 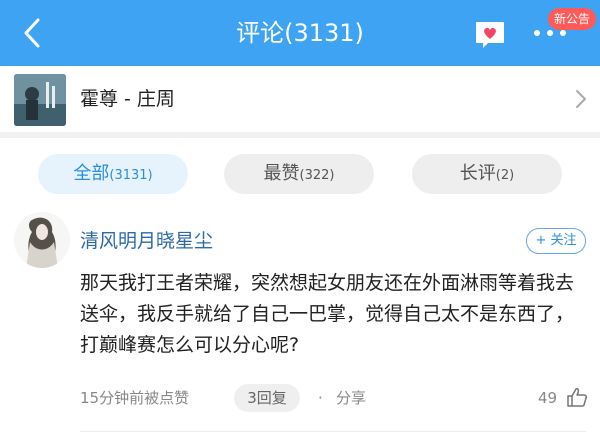 I want to click on tab-long-label: 长评, so click(x=477, y=173).